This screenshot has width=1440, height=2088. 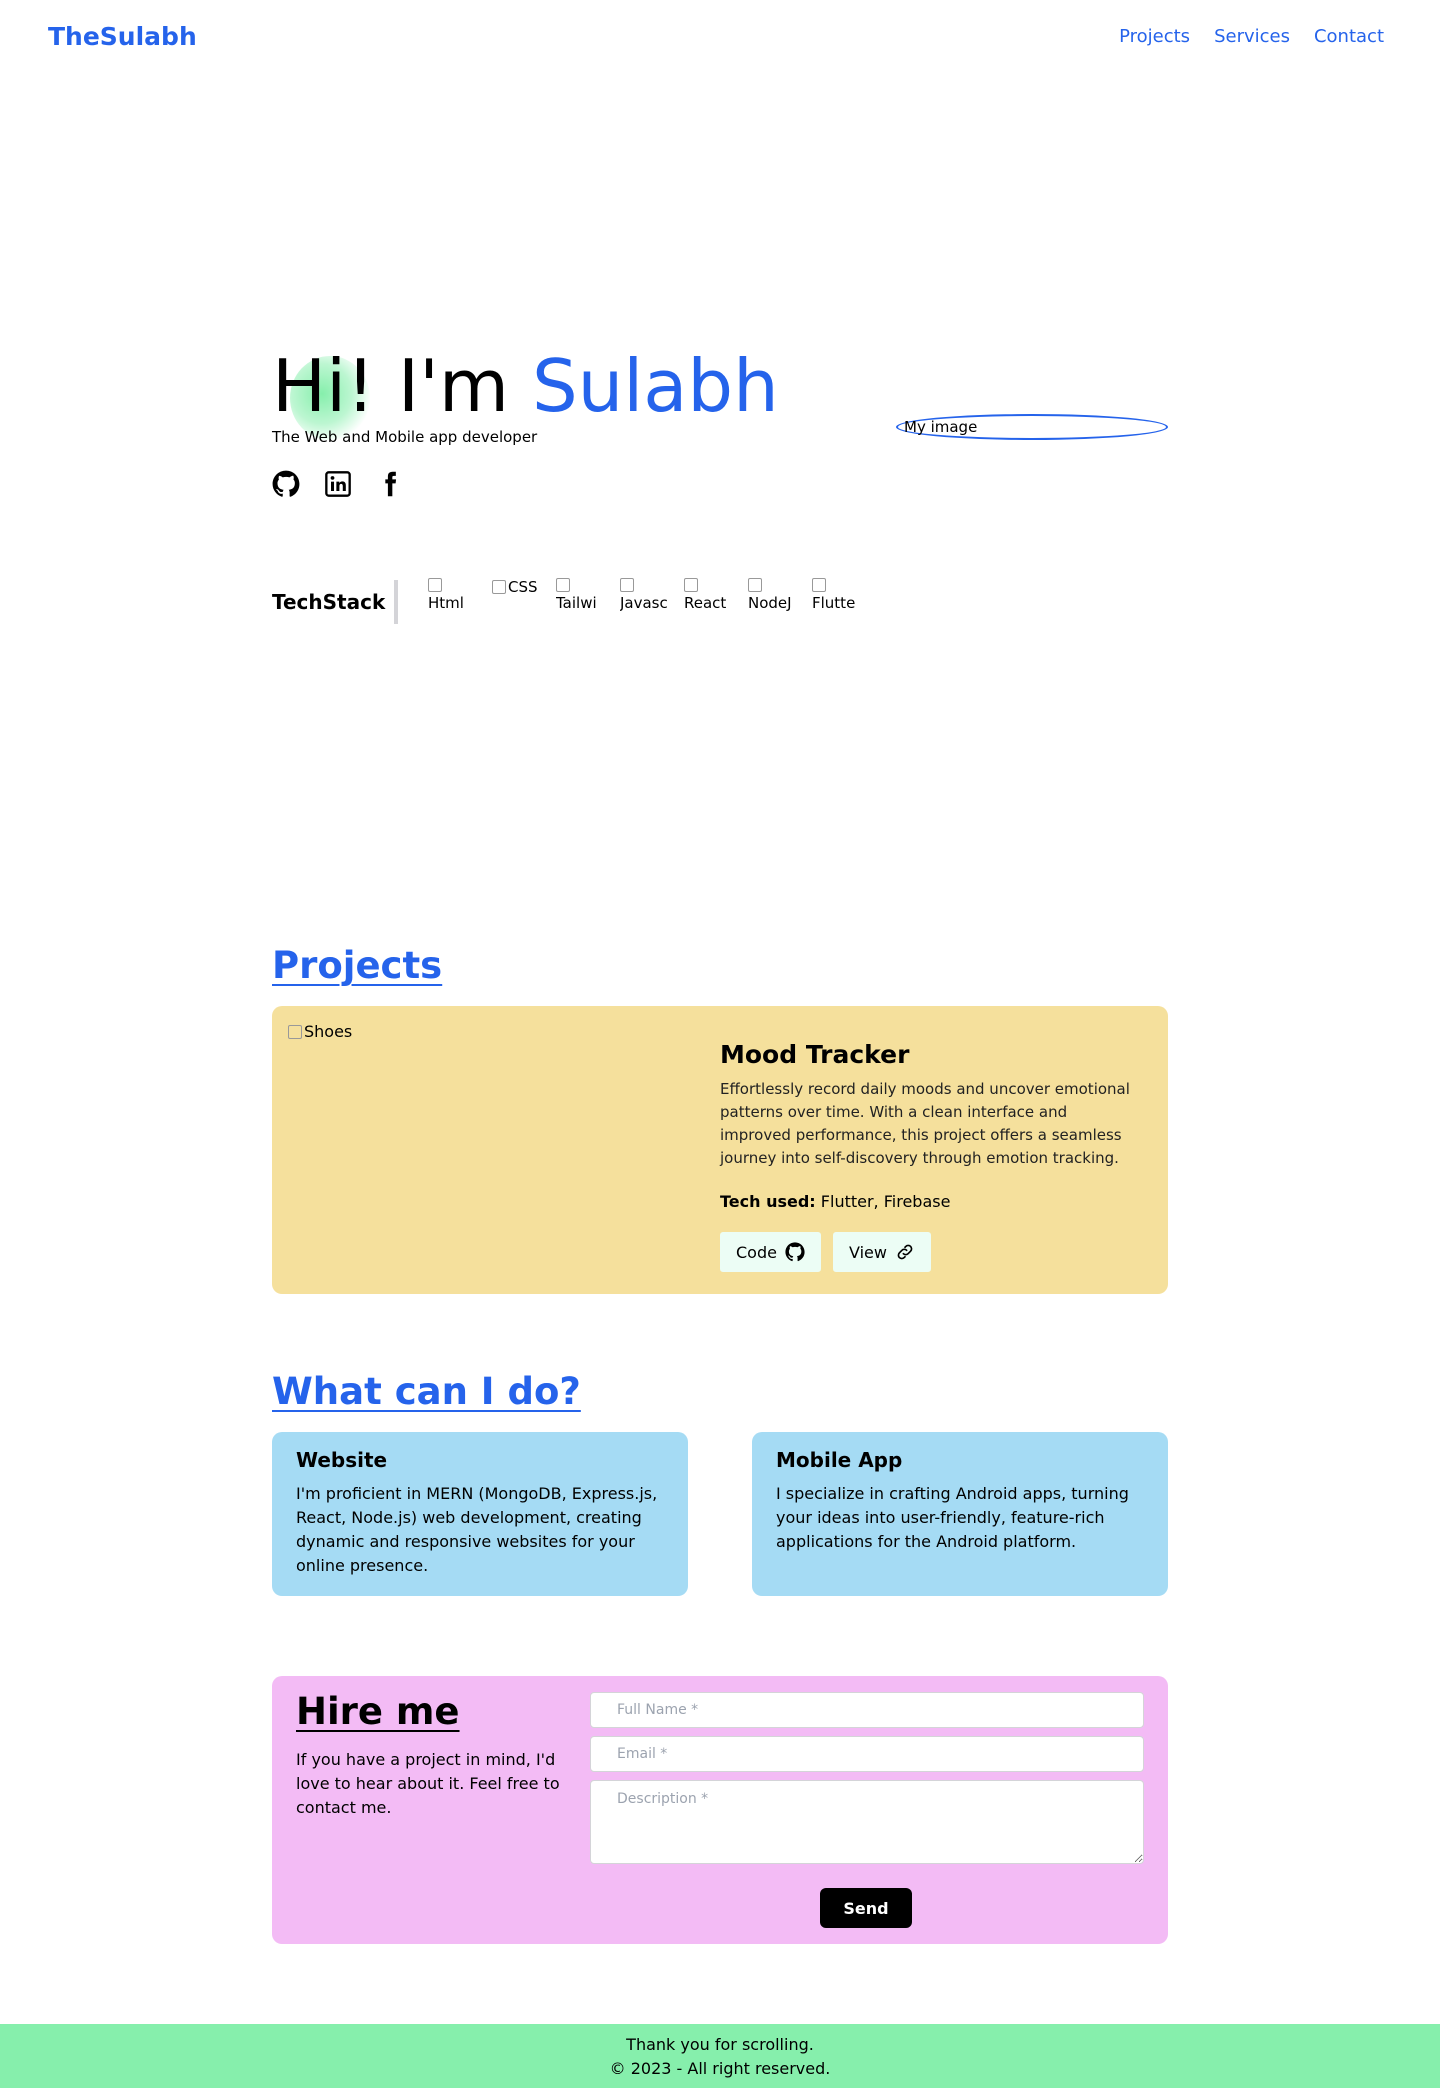 I want to click on project-image: Shoes, so click(x=320, y=1031).